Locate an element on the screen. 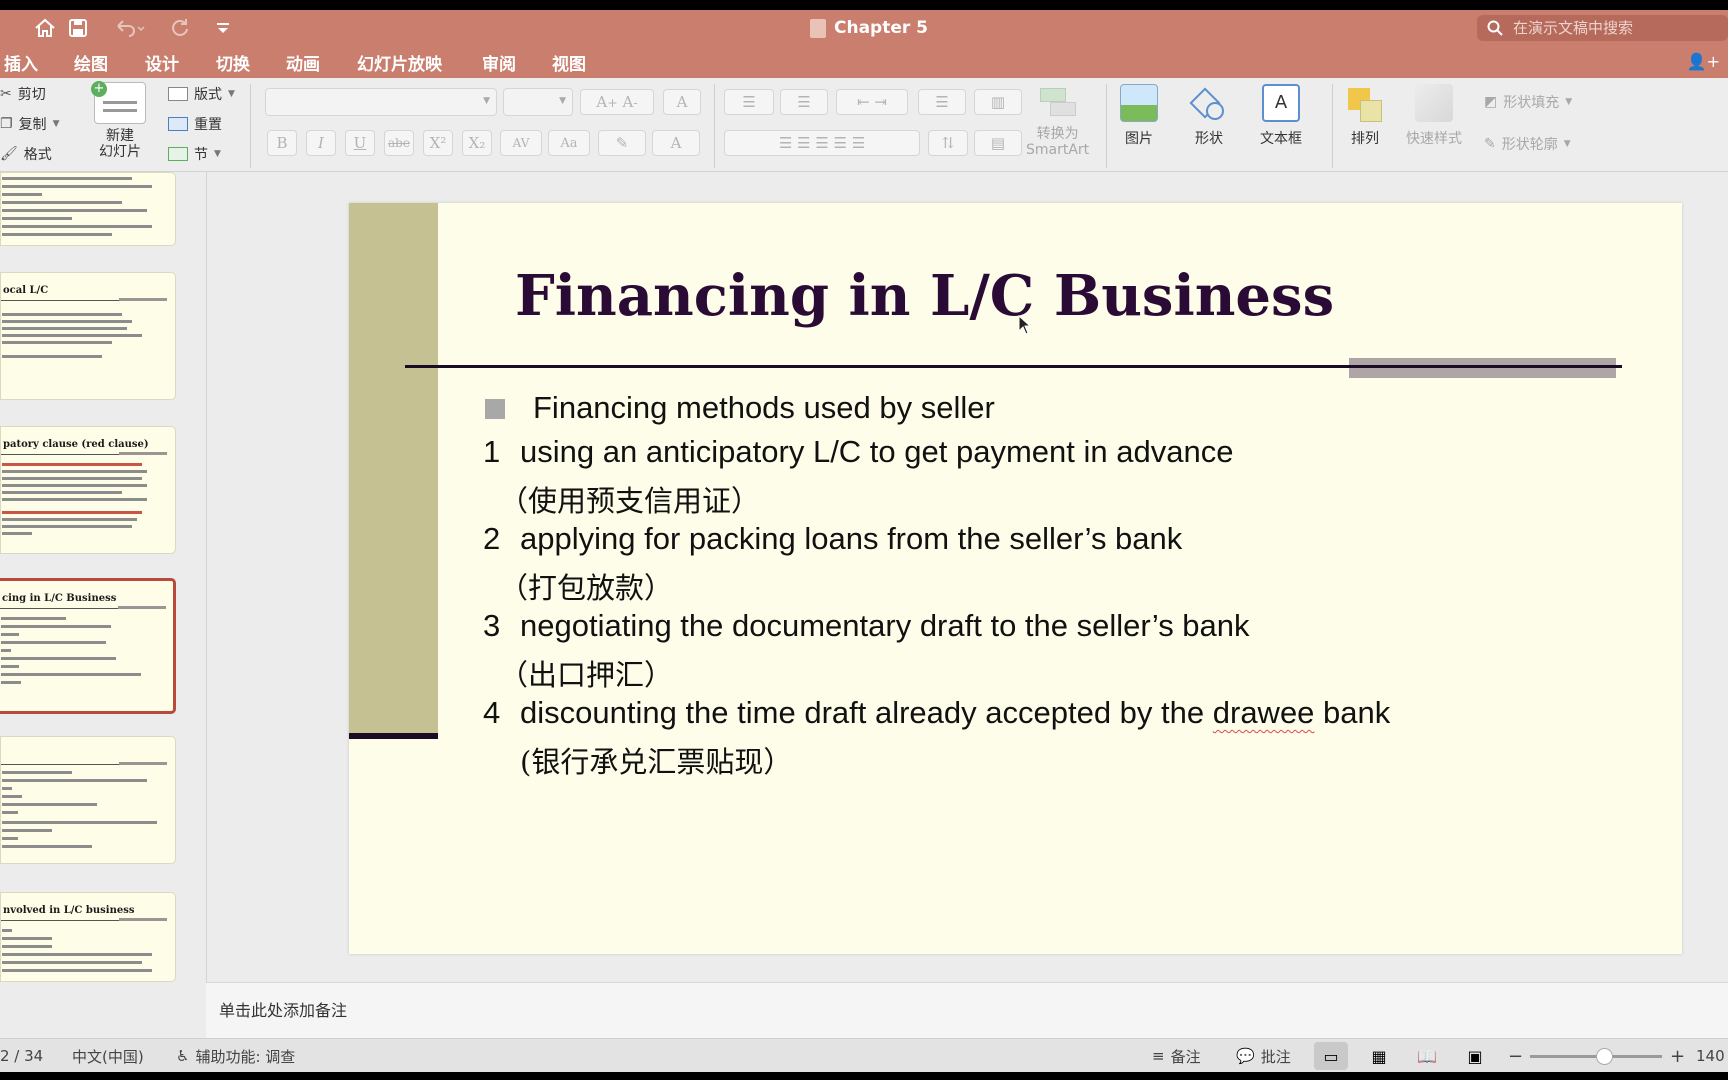 The height and width of the screenshot is (1080, 1728). font-name-select: ▼ is located at coordinates (381, 102).